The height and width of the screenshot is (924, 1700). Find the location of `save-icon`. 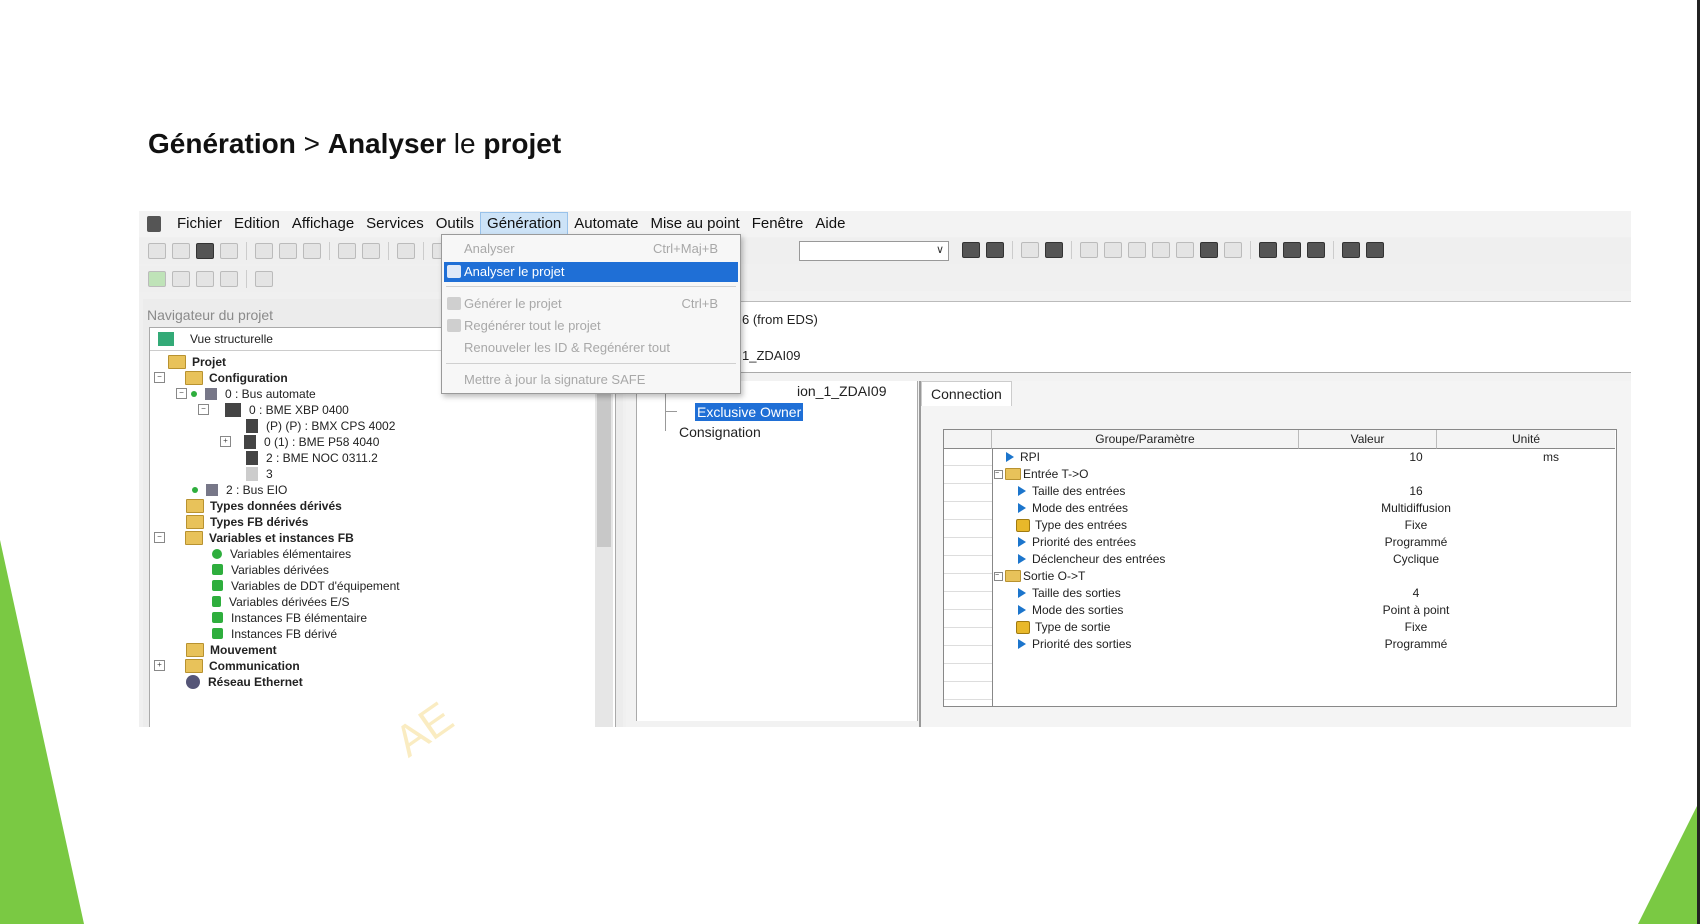

save-icon is located at coordinates (205, 251).